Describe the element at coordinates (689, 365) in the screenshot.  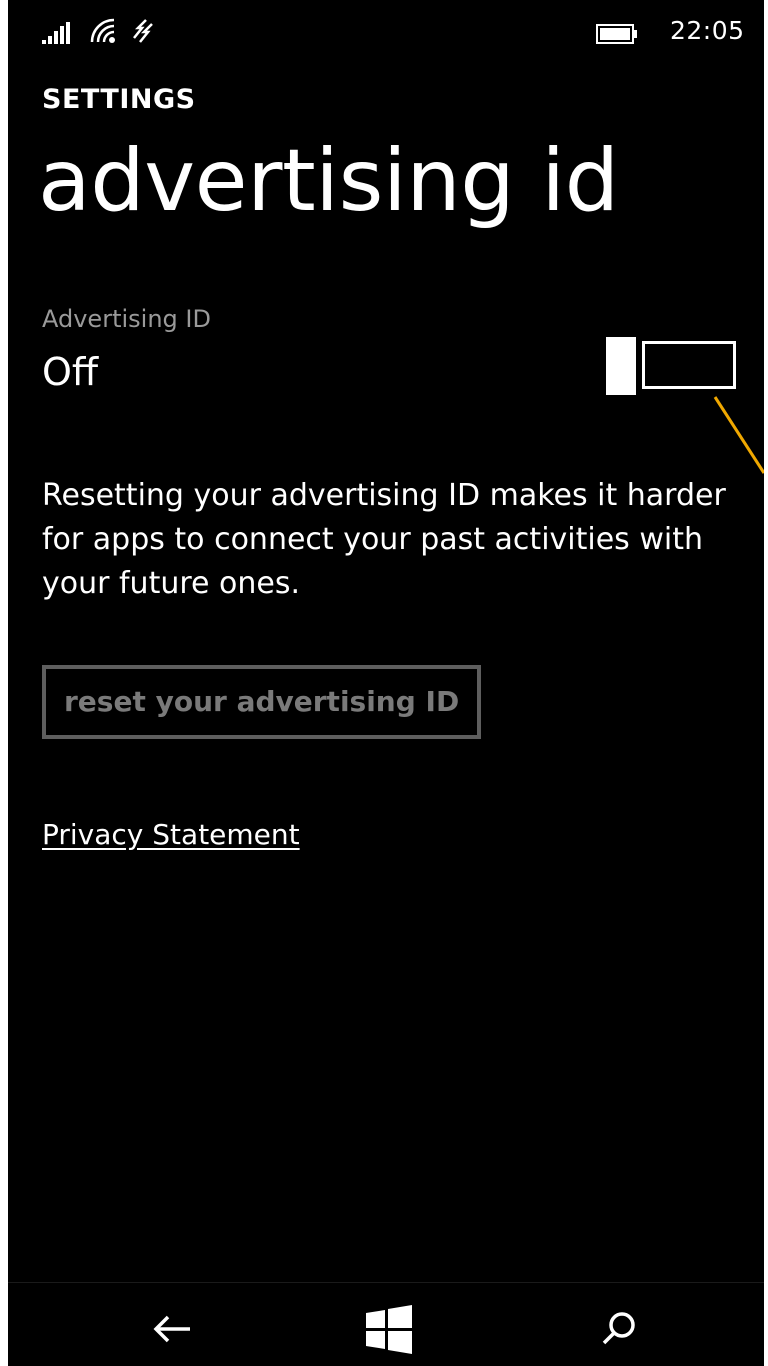
I see `toggle-track` at that location.